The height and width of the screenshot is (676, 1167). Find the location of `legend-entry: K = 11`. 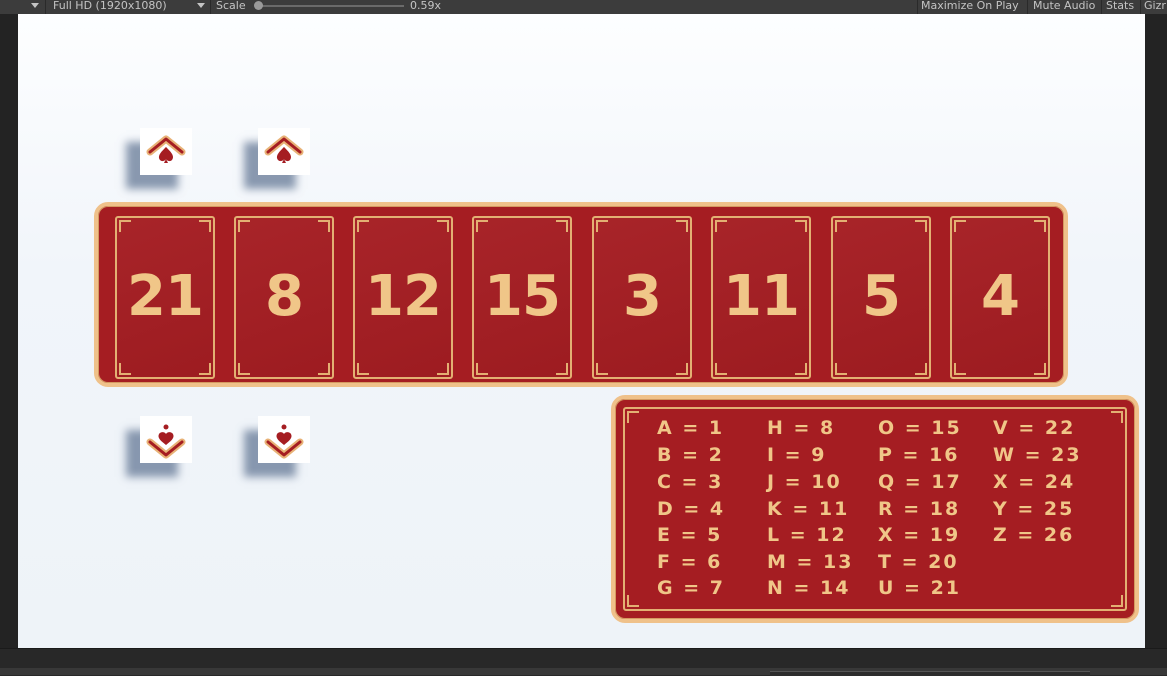

legend-entry: K = 11 is located at coordinates (808, 509).